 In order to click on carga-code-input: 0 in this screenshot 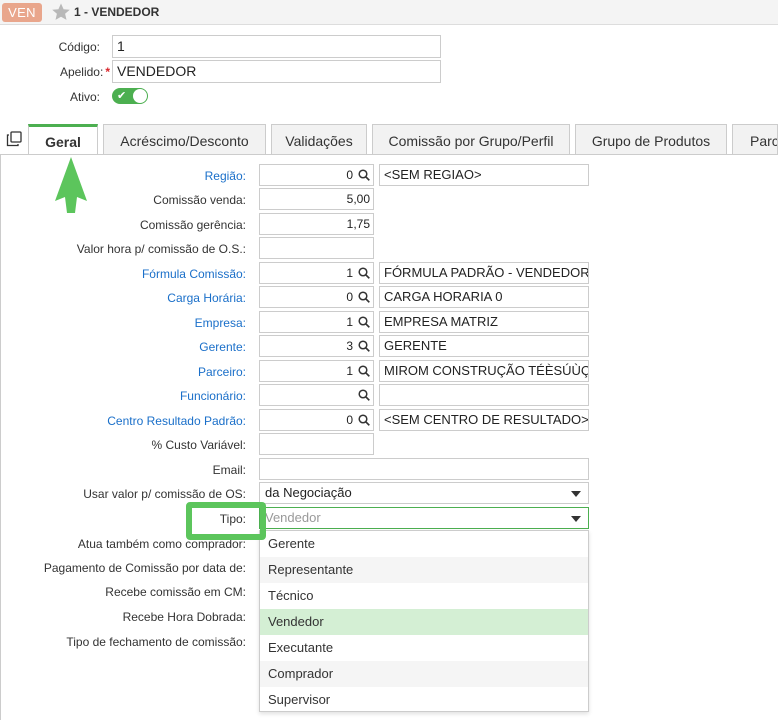, I will do `click(316, 297)`.